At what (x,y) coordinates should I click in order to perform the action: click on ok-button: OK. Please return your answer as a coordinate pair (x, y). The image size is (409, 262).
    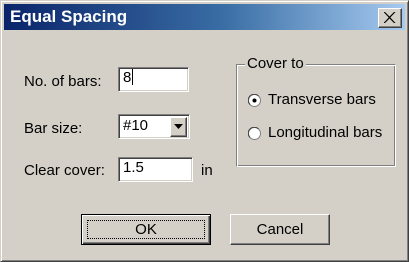
    Looking at the image, I should click on (146, 229).